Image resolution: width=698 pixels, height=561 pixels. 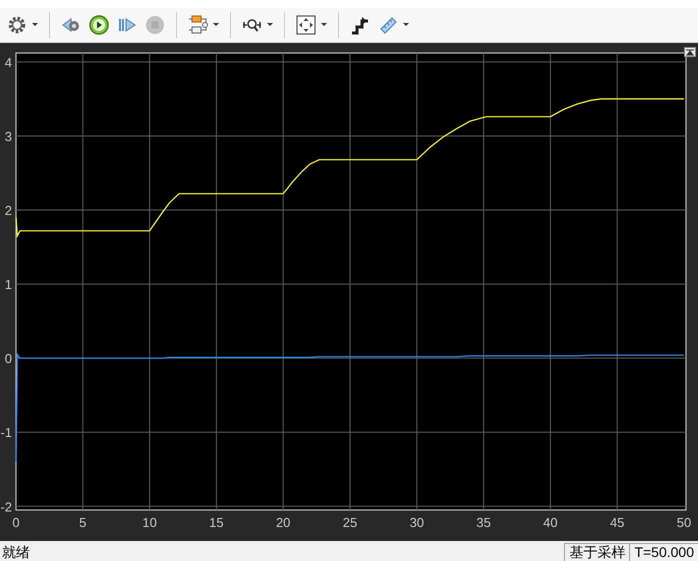 What do you see at coordinates (6, 432) in the screenshot?
I see `tick-label: -1` at bounding box center [6, 432].